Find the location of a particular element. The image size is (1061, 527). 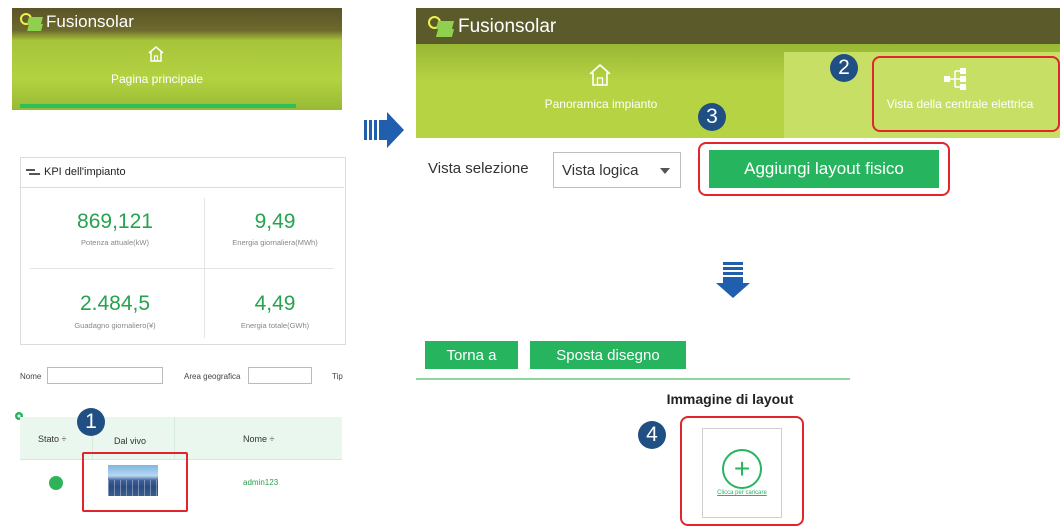

highlight-live-cell is located at coordinates (135, 482).